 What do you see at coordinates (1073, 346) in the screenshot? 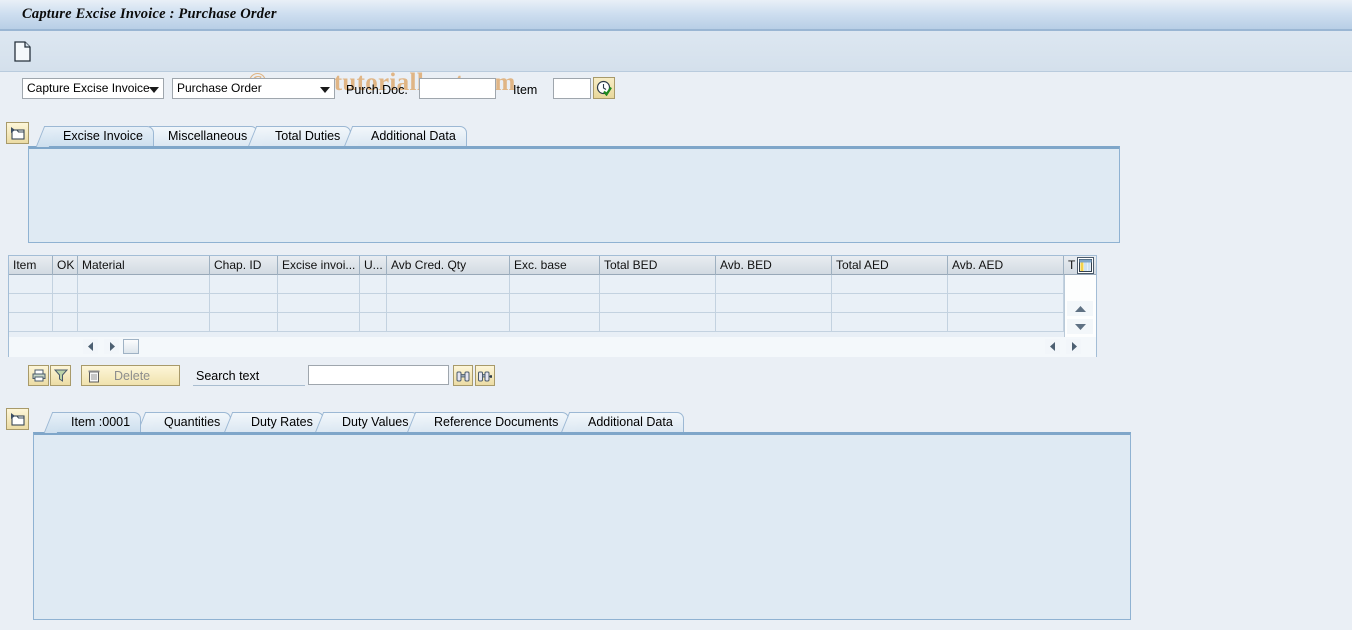
I see `scroll-right-button-right` at bounding box center [1073, 346].